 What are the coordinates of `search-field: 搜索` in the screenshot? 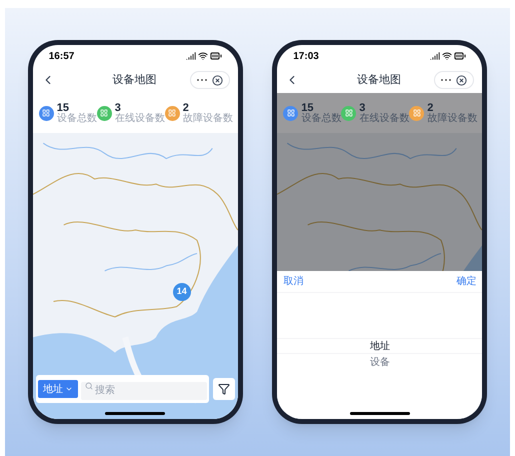 It's located at (143, 391).